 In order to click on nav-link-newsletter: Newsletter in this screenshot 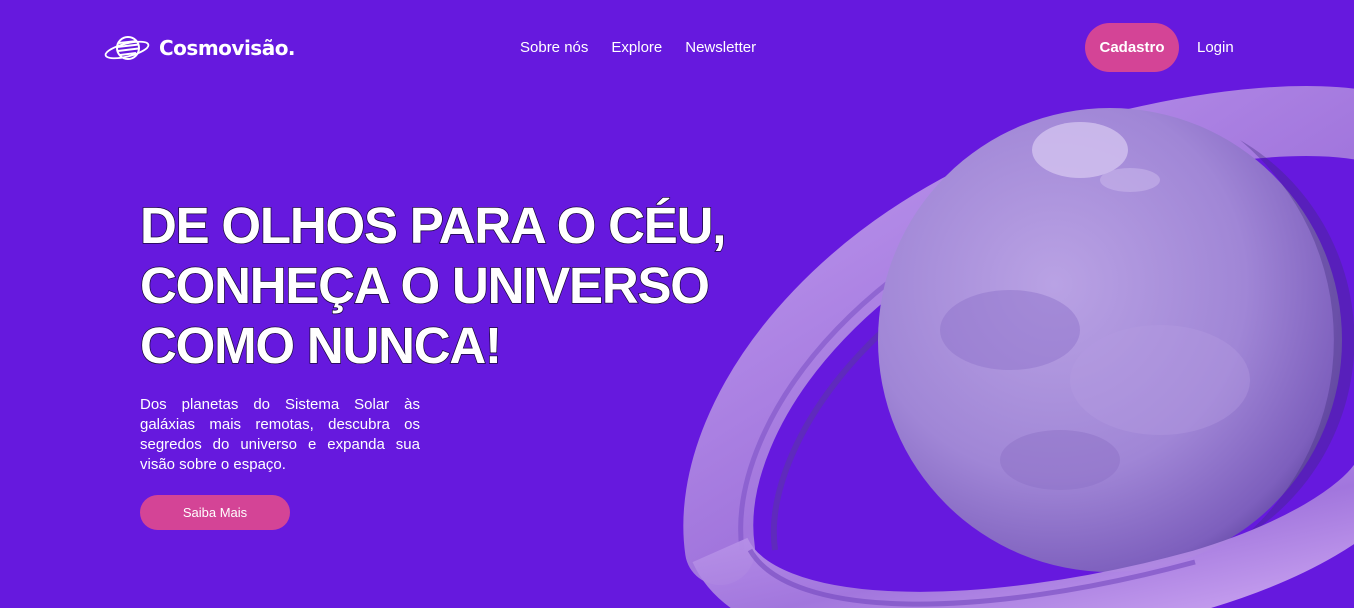, I will do `click(720, 48)`.